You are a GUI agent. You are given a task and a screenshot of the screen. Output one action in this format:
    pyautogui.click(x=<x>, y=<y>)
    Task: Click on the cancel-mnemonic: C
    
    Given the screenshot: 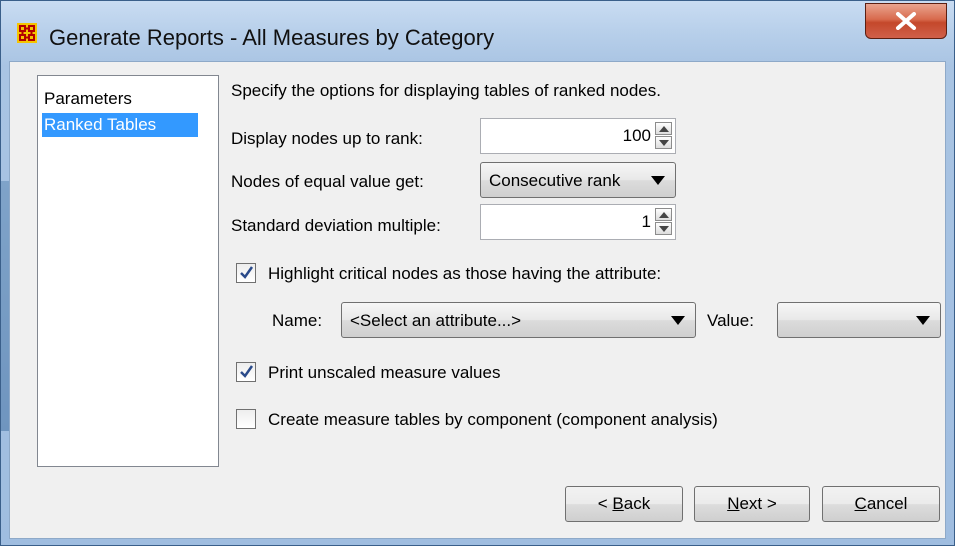 What is the action you would take?
    pyautogui.click(x=860, y=503)
    